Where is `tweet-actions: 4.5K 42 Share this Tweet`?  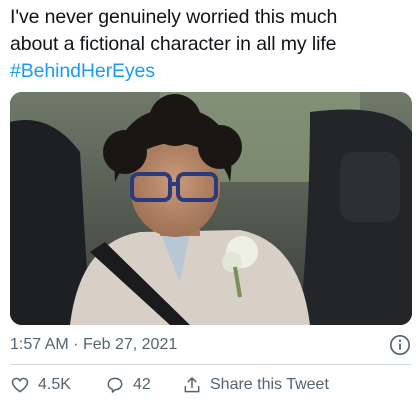 tweet-actions: 4.5K 42 Share this Tweet is located at coordinates (212, 387).